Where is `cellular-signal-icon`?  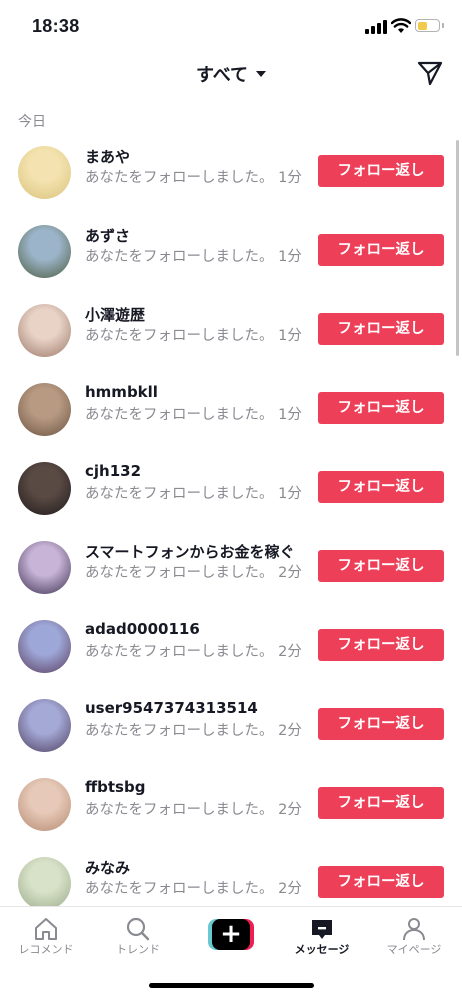
cellular-signal-icon is located at coordinates (376, 27).